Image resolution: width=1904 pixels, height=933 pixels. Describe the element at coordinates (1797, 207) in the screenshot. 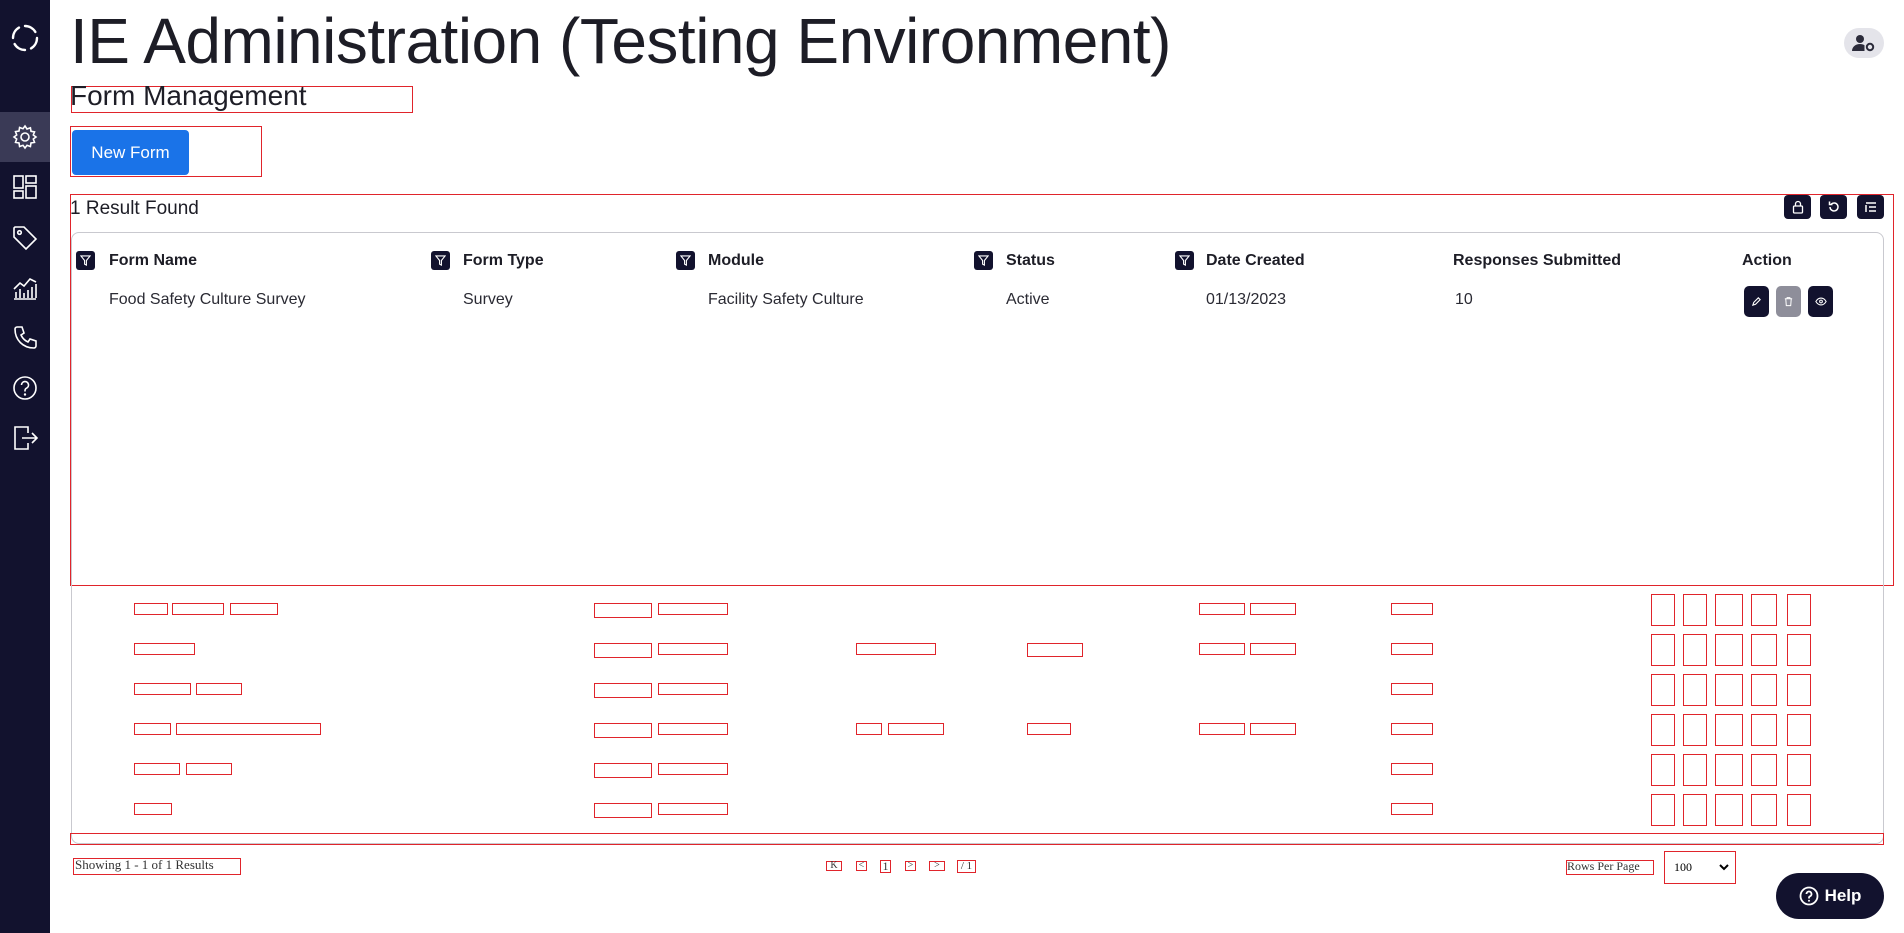

I see `lock-button` at that location.